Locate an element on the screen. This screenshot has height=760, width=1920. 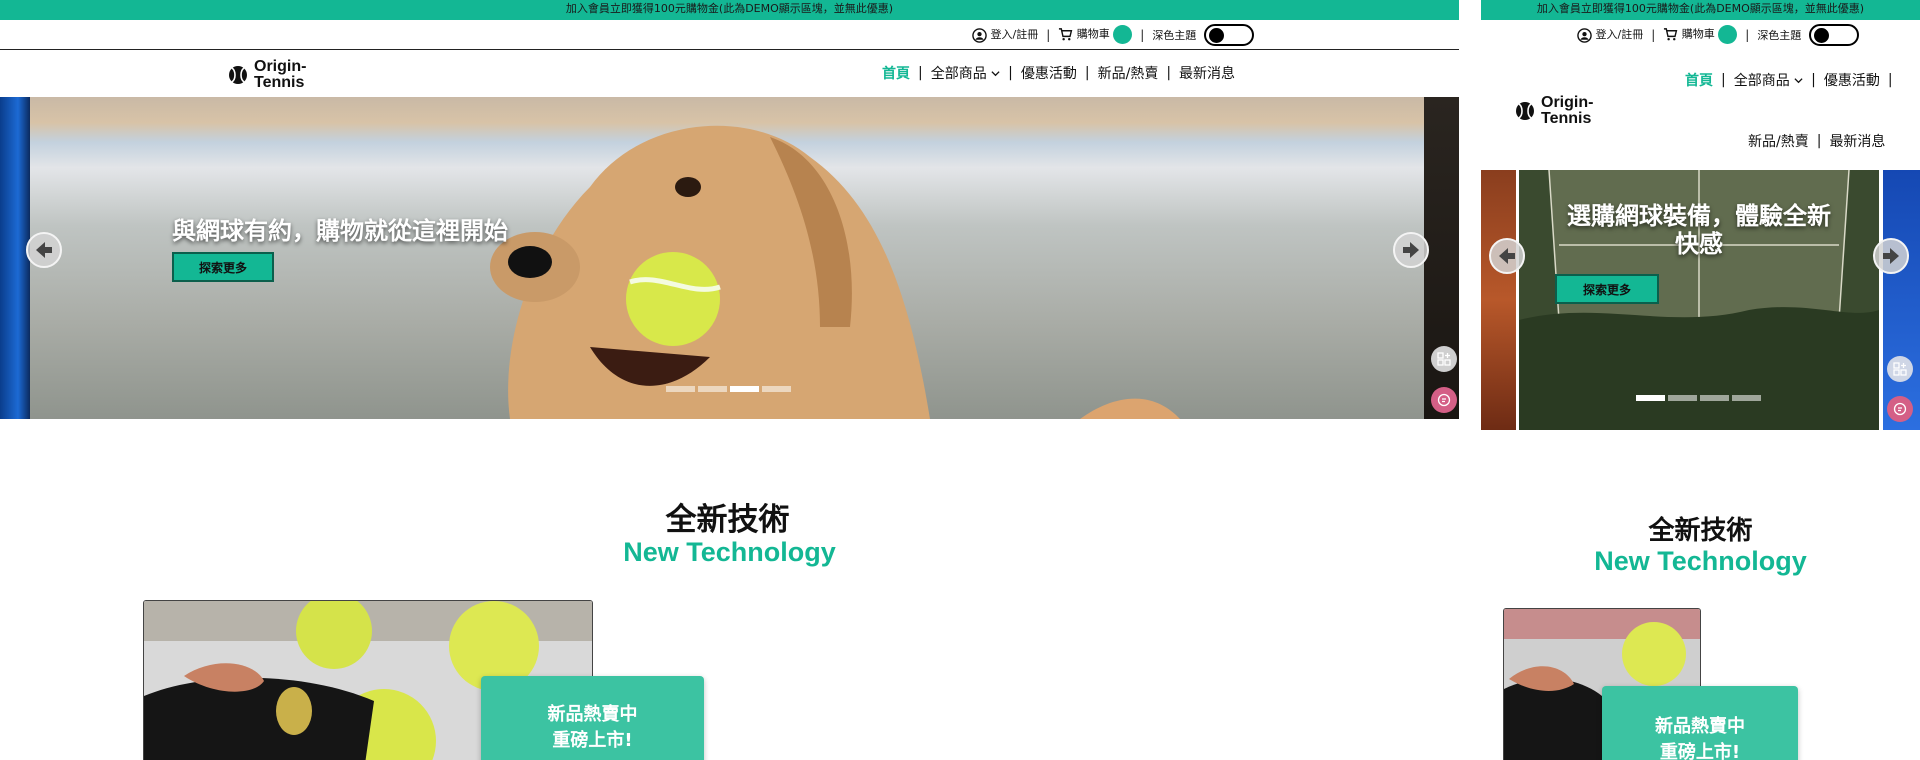
main-nav: 首頁 | 全部商品 | 優惠活動 | 新品/熱賣 | 最新消息 is located at coordinates (1058, 73).